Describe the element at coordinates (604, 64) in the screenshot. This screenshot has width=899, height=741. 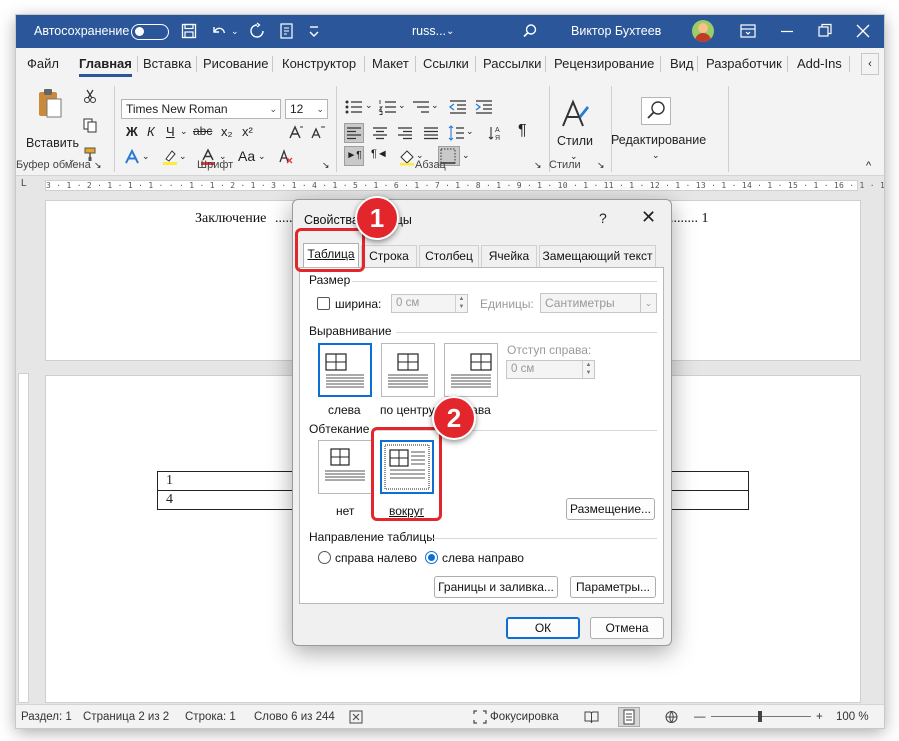
I see `tab-review: Рецензирование` at that location.